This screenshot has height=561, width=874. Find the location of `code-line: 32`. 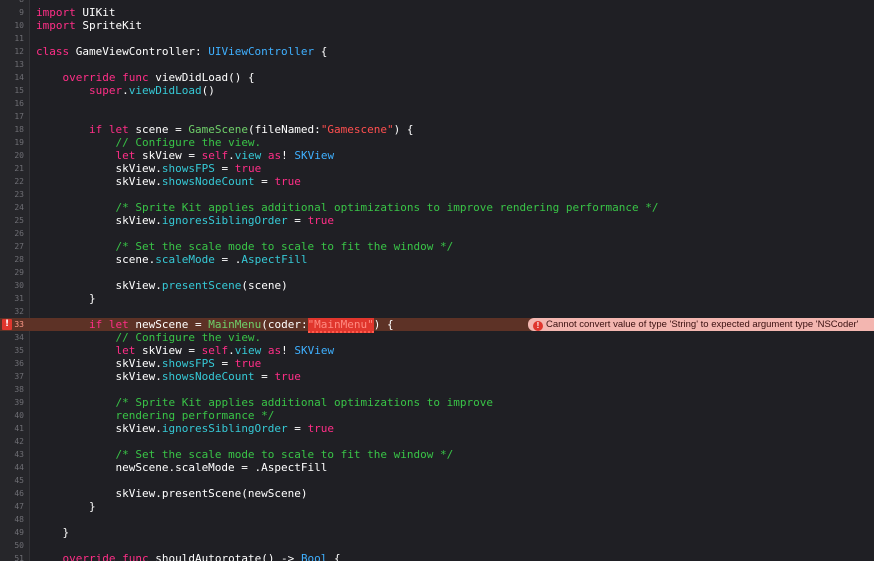

code-line: 32 is located at coordinates (437, 311).